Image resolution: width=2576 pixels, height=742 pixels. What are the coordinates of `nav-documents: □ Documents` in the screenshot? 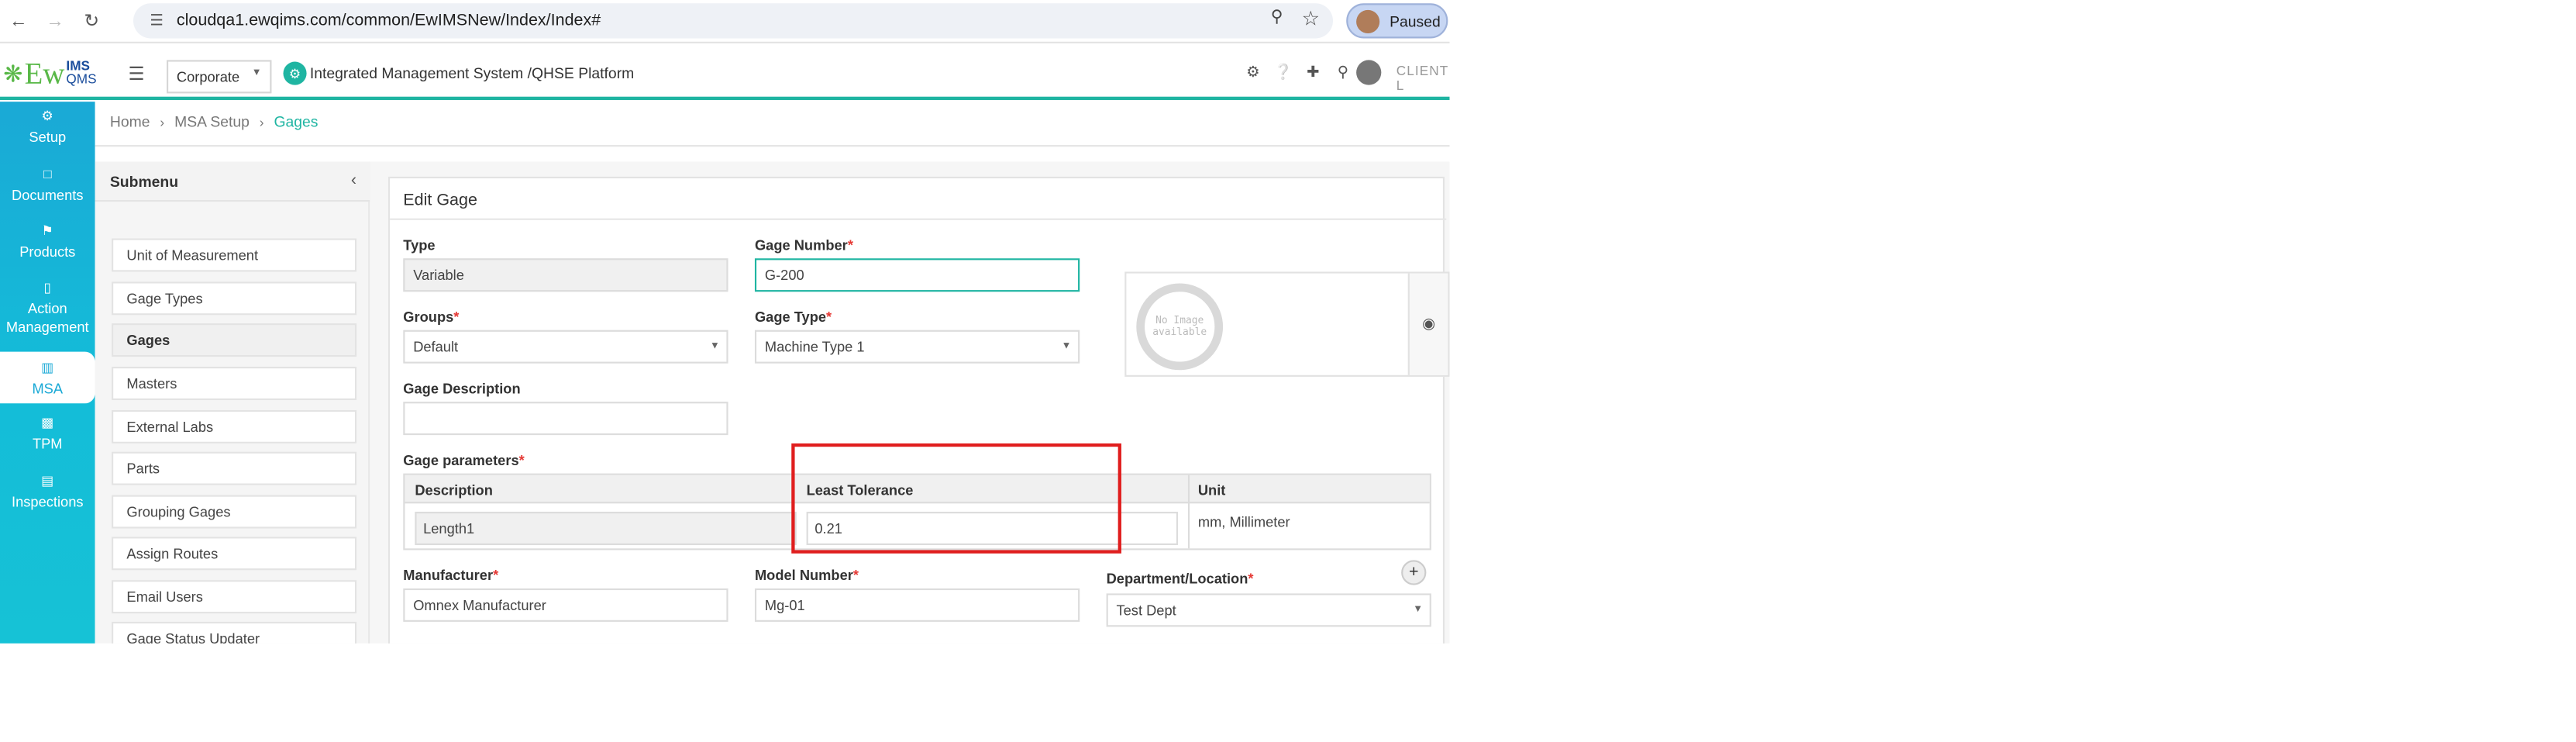 It's located at (47, 189).